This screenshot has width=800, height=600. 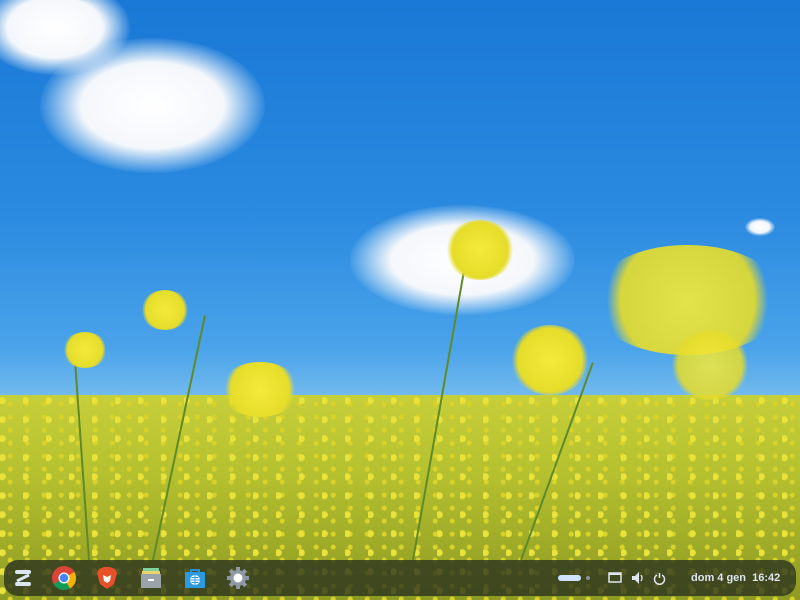 I want to click on files-icon, so click(x=151, y=578).